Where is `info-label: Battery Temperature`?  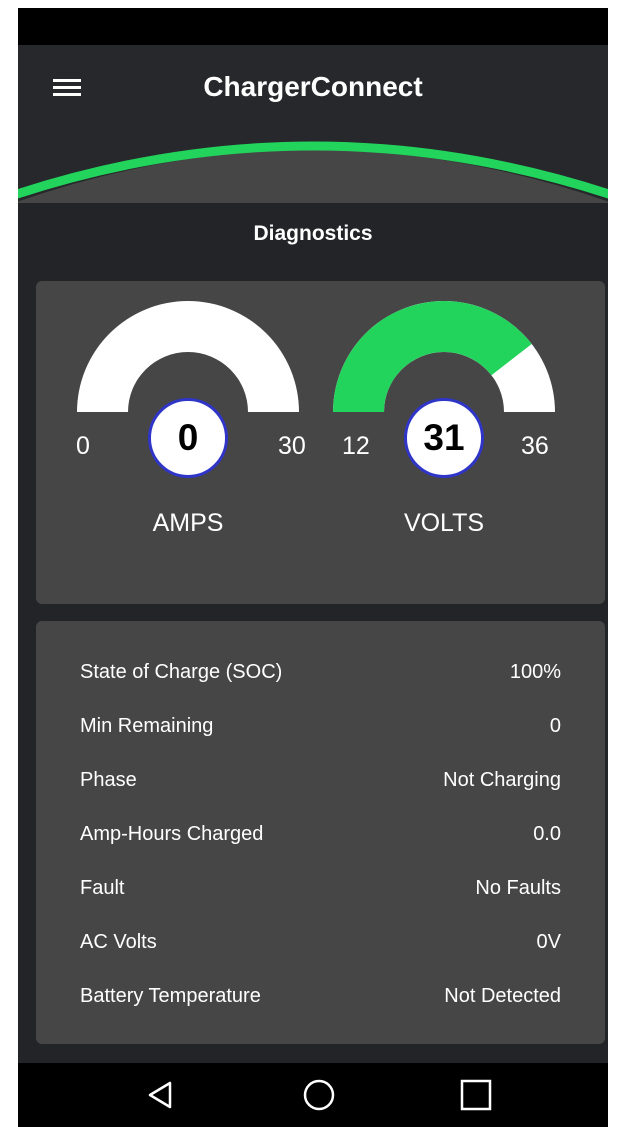 info-label: Battery Temperature is located at coordinates (170, 996).